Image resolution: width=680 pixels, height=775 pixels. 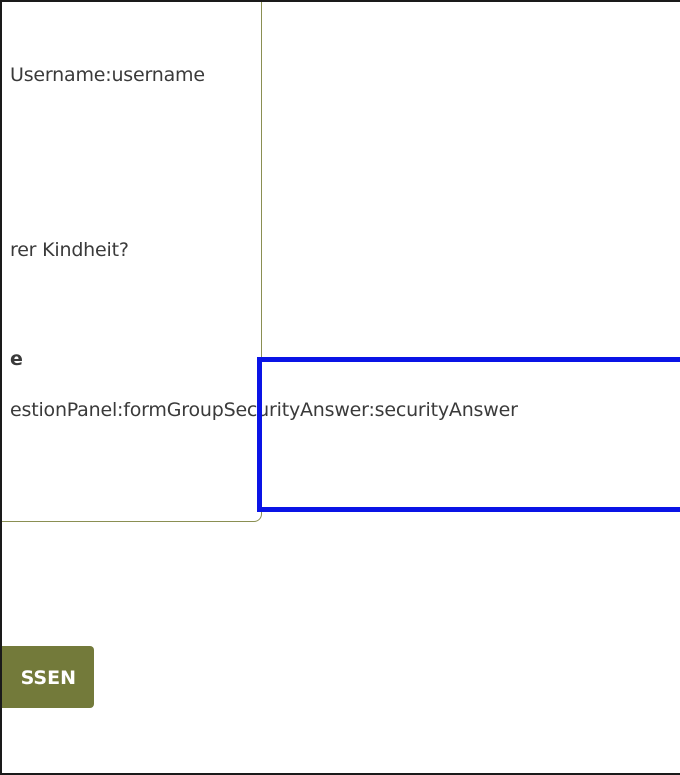 What do you see at coordinates (16, 359) in the screenshot?
I see `security-answer-heading: e` at bounding box center [16, 359].